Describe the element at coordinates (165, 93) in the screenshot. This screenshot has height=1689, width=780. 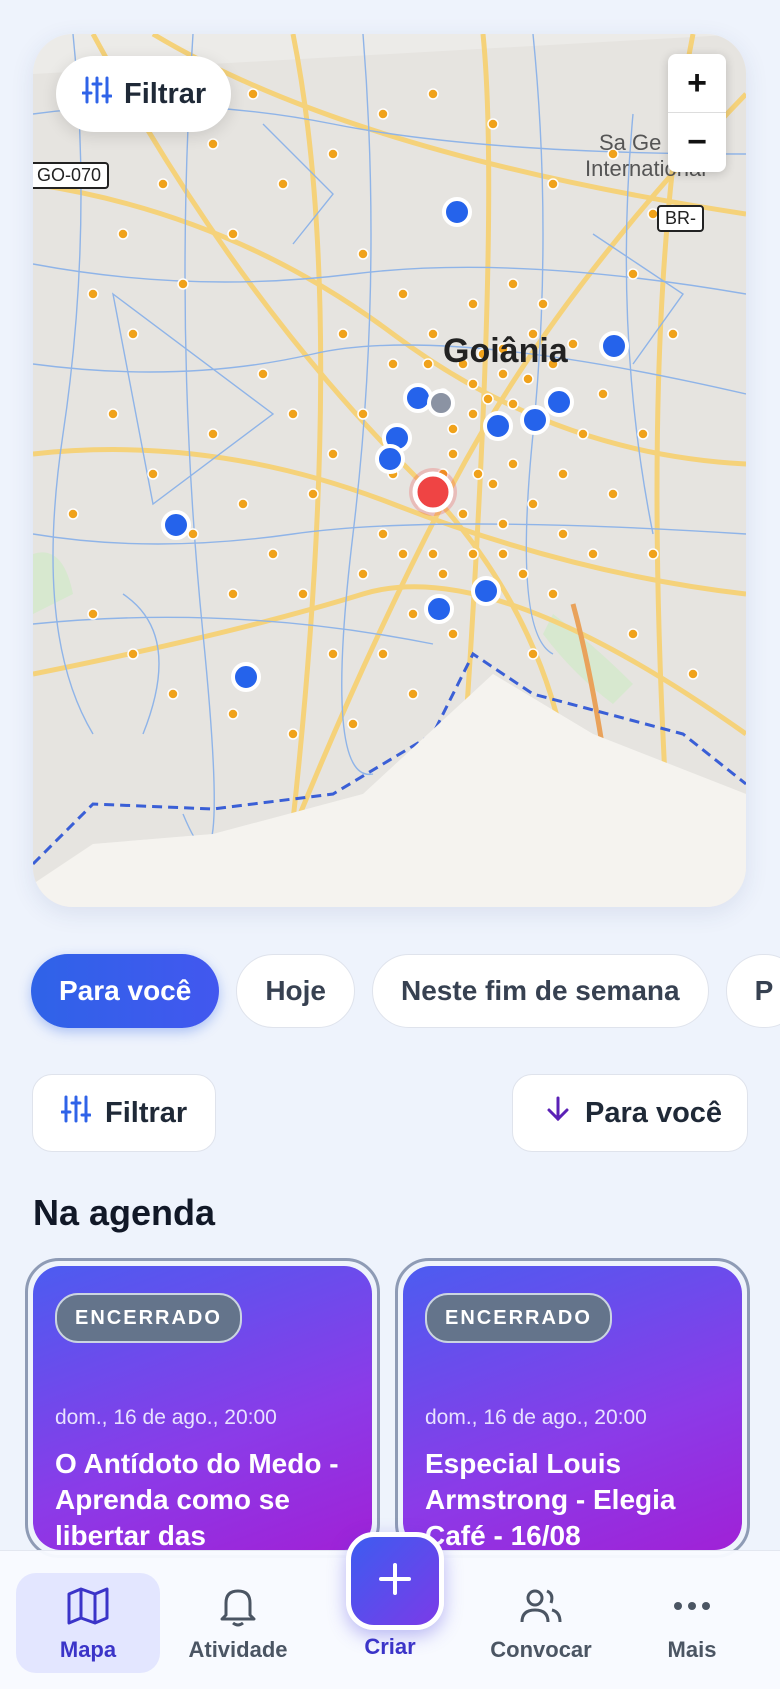
I see `map-filter-label: Filtrar` at that location.